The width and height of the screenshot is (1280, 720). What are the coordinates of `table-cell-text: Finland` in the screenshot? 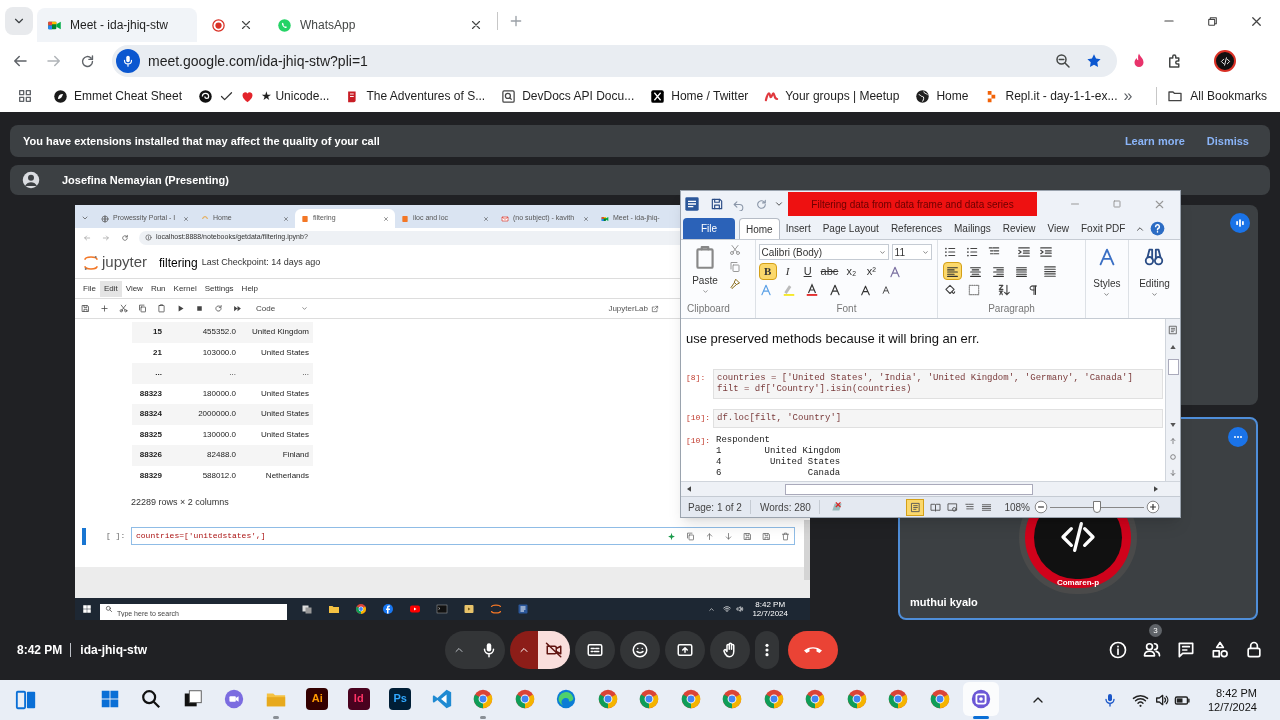 It's located at (295, 455).